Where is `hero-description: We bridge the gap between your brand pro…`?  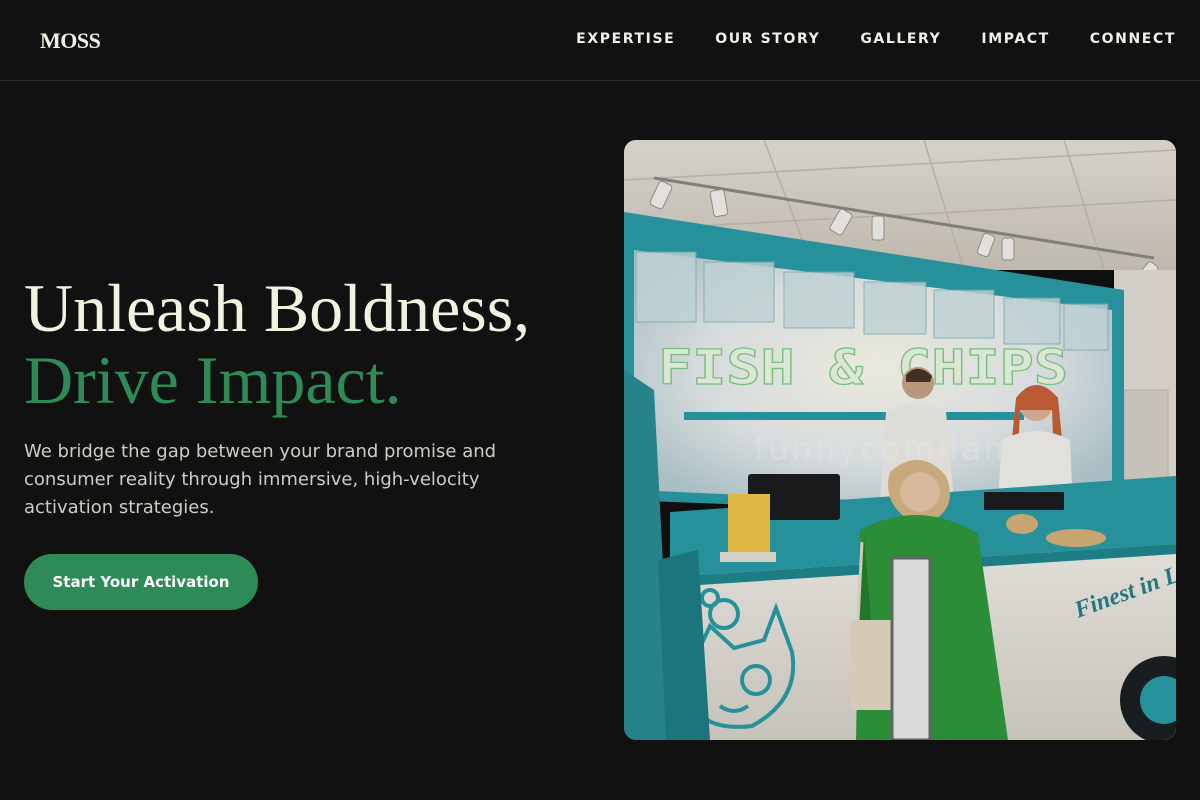
hero-description: We bridge the gap between your brand pro… is located at coordinates (260, 479).